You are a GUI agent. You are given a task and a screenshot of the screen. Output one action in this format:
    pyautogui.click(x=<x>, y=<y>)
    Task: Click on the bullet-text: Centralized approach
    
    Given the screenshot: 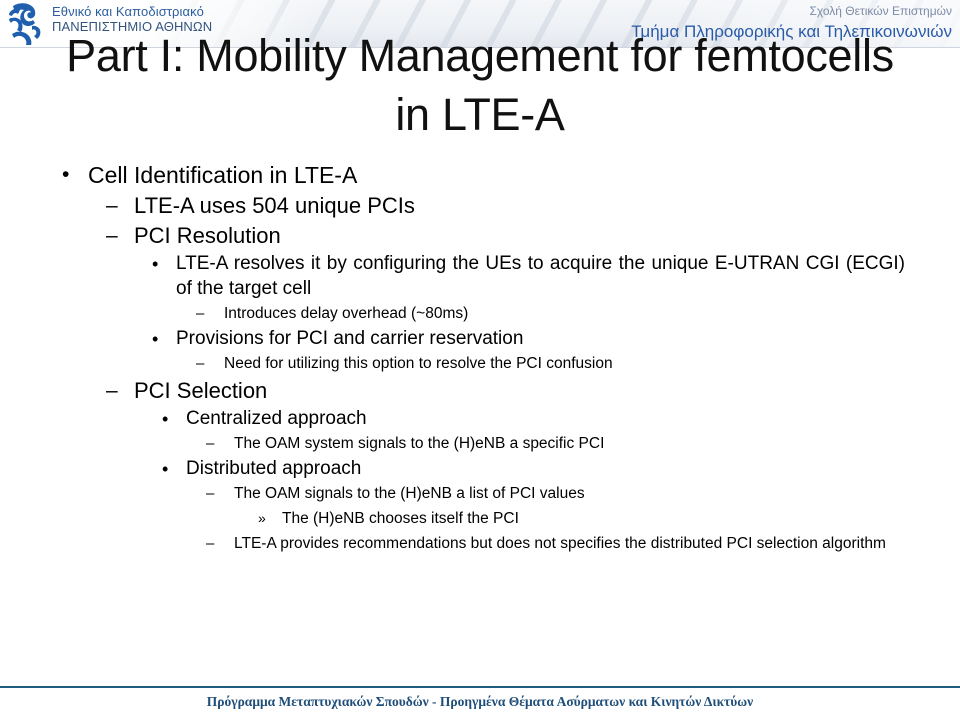 What is the action you would take?
    pyautogui.click(x=276, y=418)
    